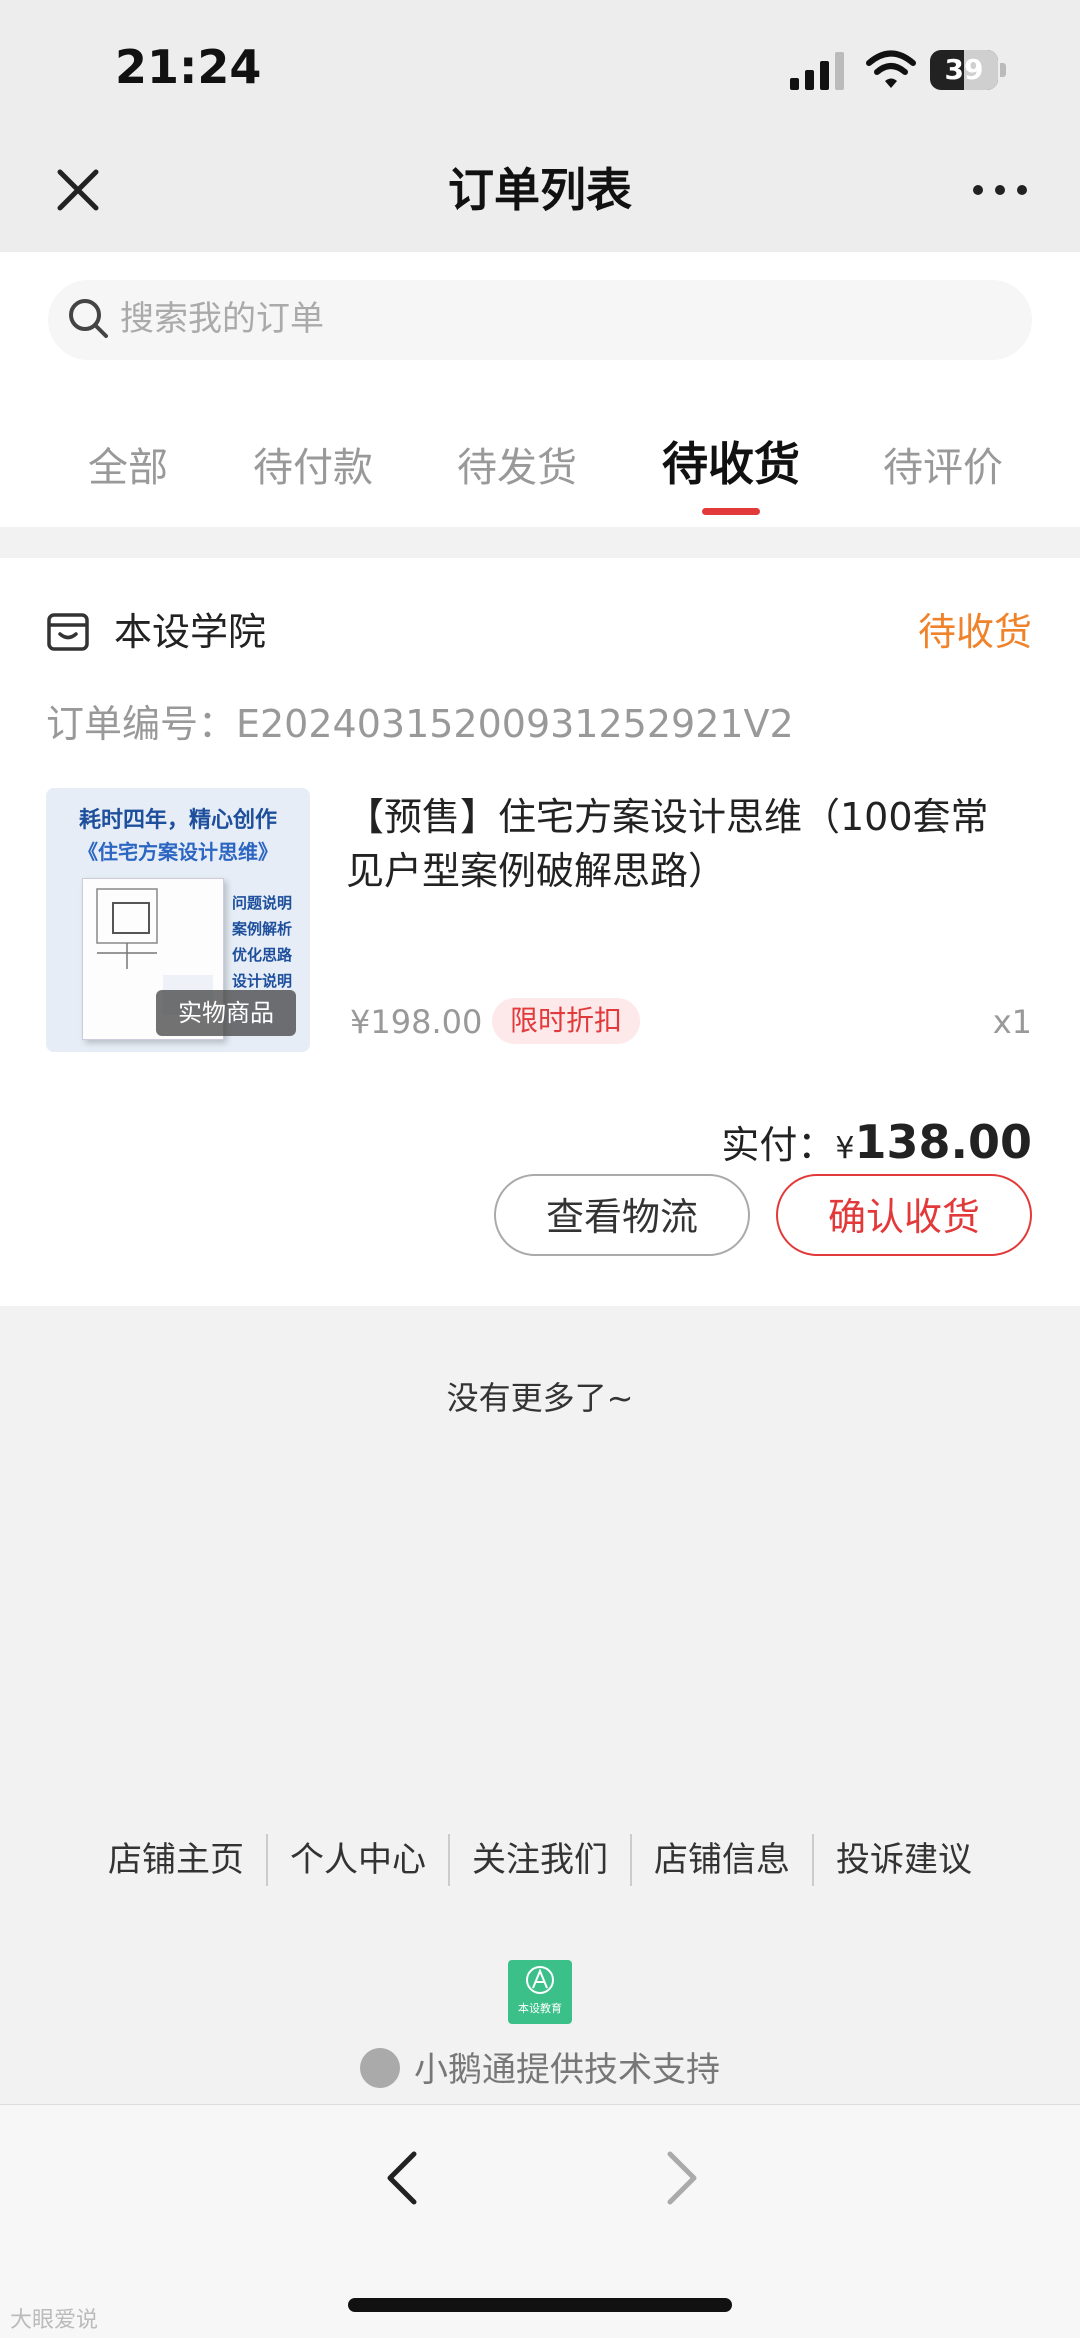 The width and height of the screenshot is (1080, 2338). I want to click on footer-link-shop-home: 店铺主页, so click(176, 1860).